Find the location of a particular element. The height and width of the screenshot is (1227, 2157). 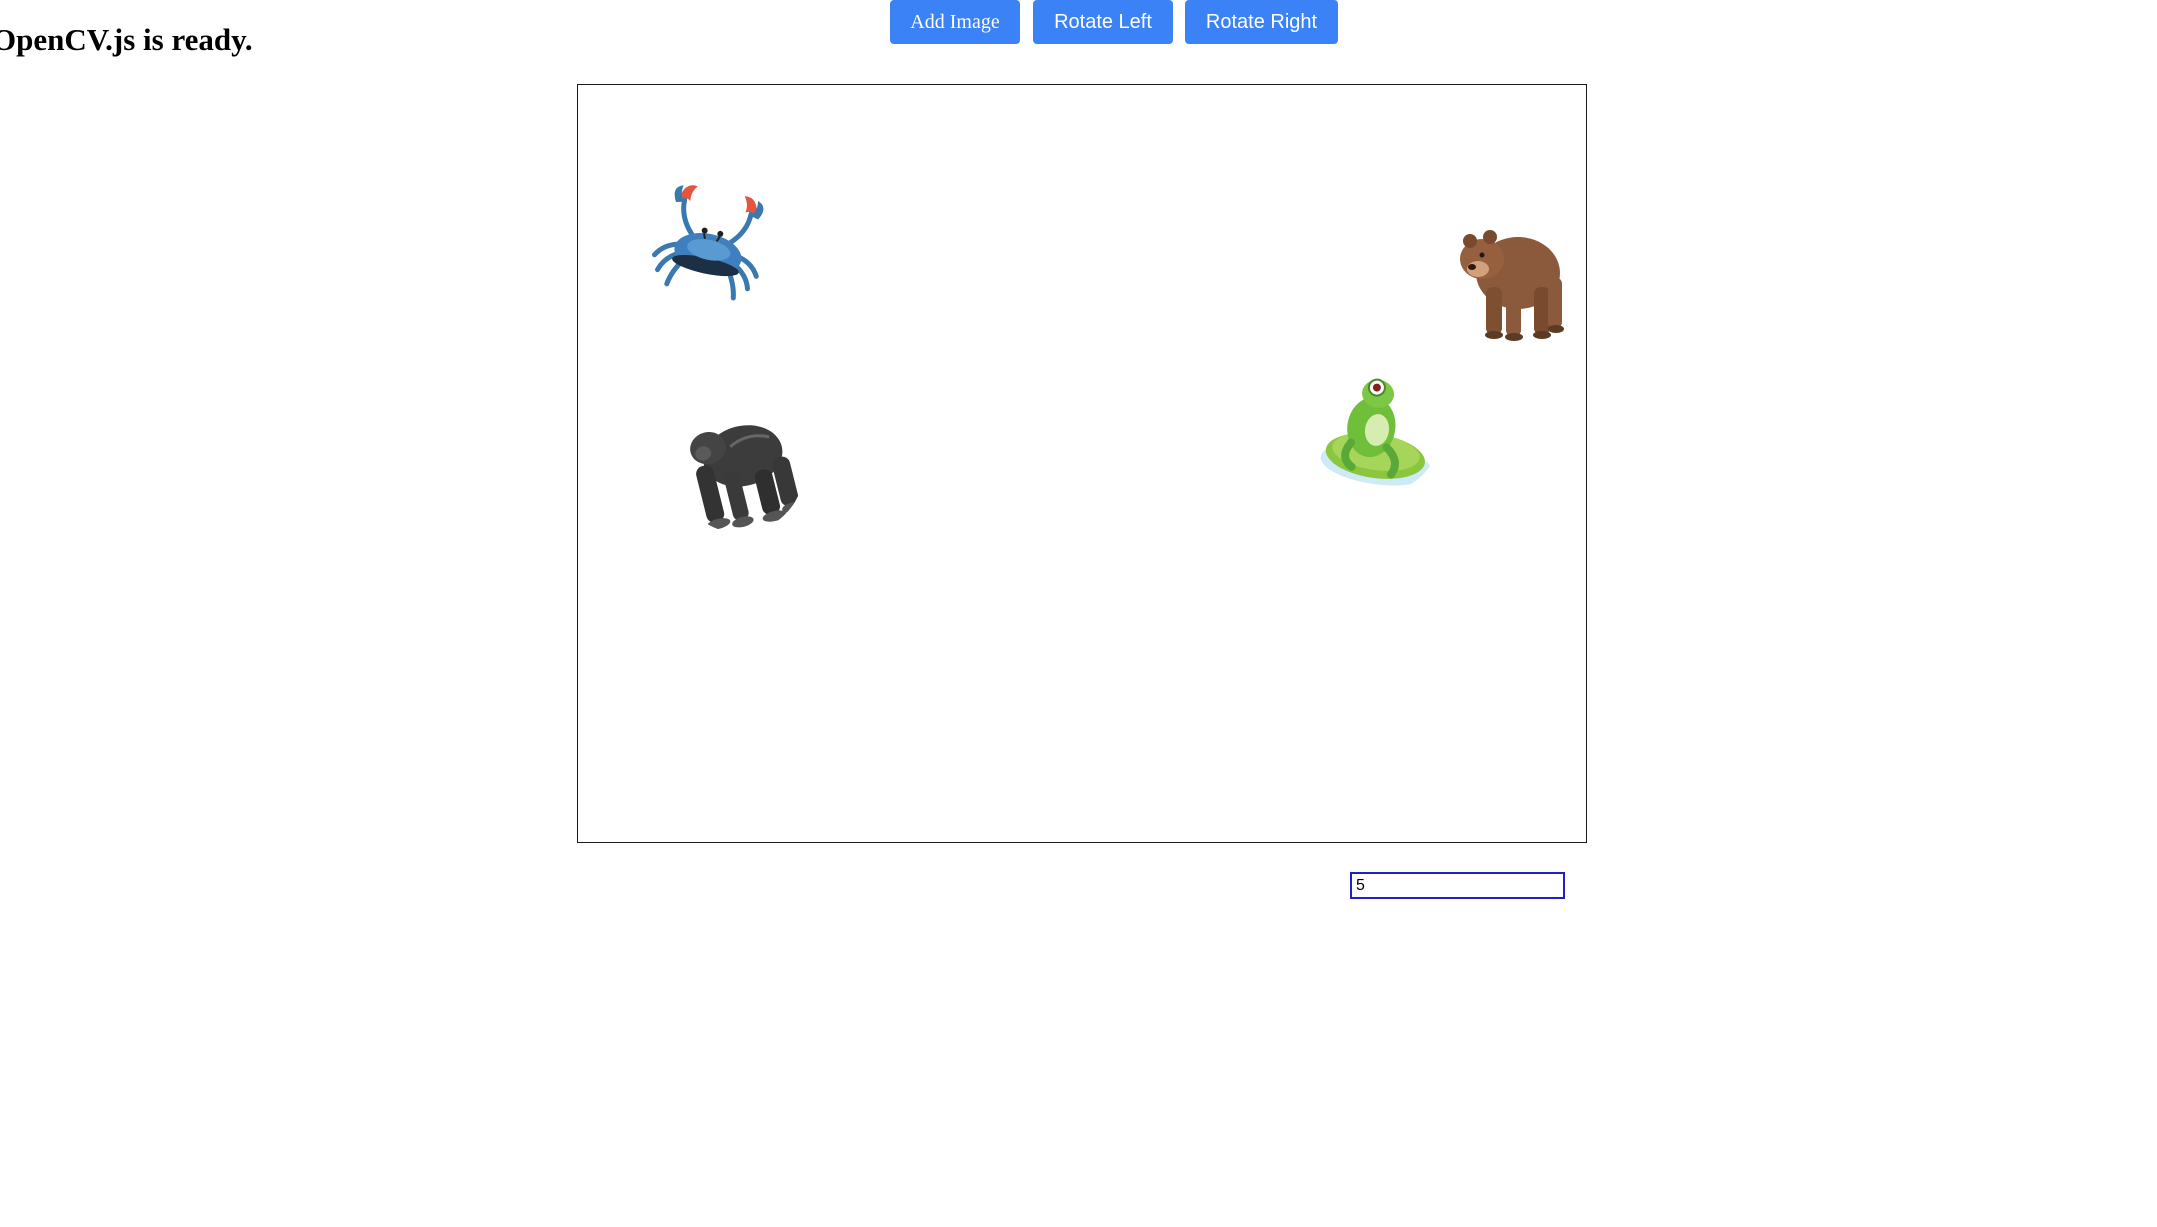

crab-image is located at coordinates (710, 244).